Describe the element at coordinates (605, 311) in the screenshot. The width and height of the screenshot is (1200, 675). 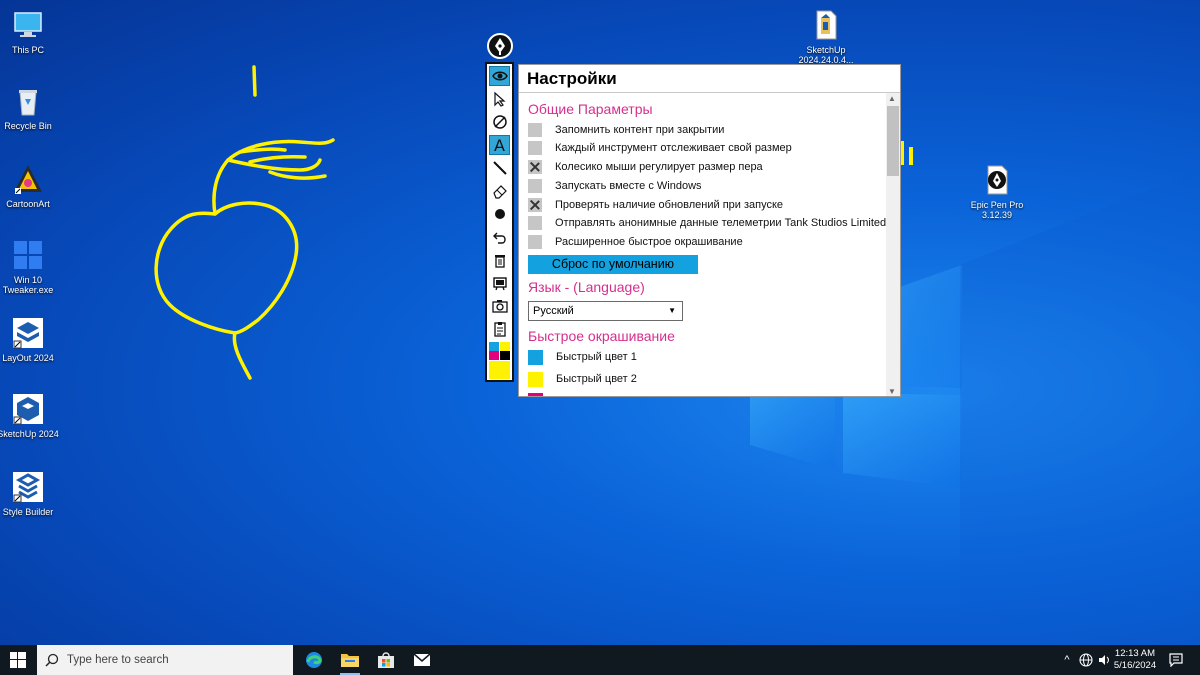
I see `language-select: Русский ▼` at that location.